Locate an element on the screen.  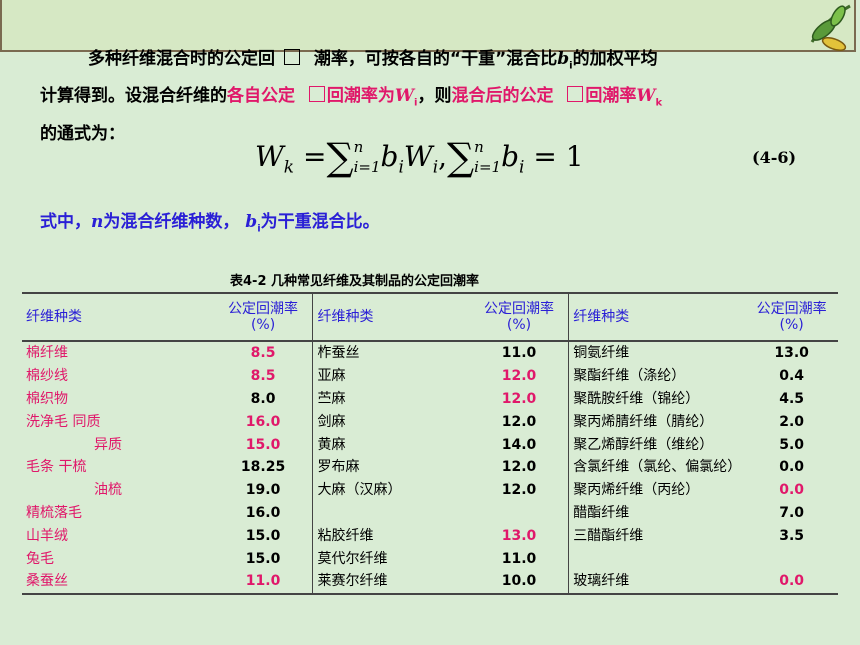
regain-value-2: 14.0 is located at coordinates (519, 444).